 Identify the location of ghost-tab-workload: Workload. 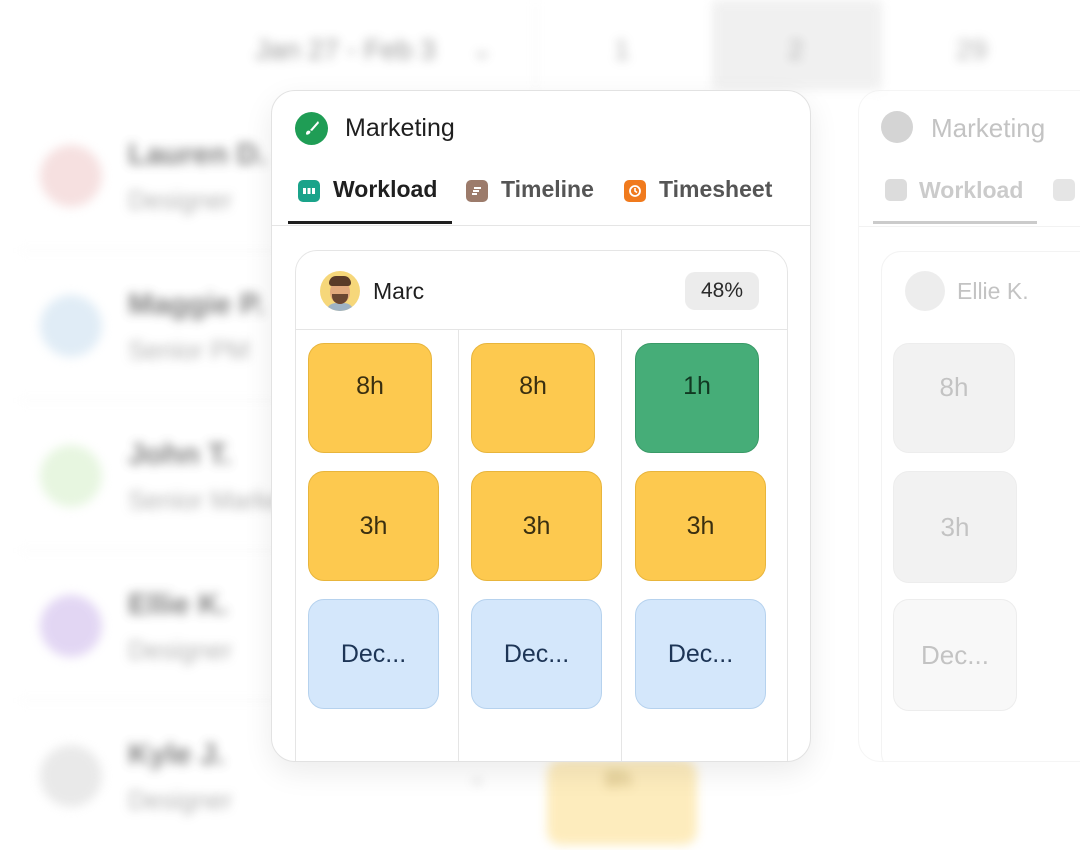
(971, 190).